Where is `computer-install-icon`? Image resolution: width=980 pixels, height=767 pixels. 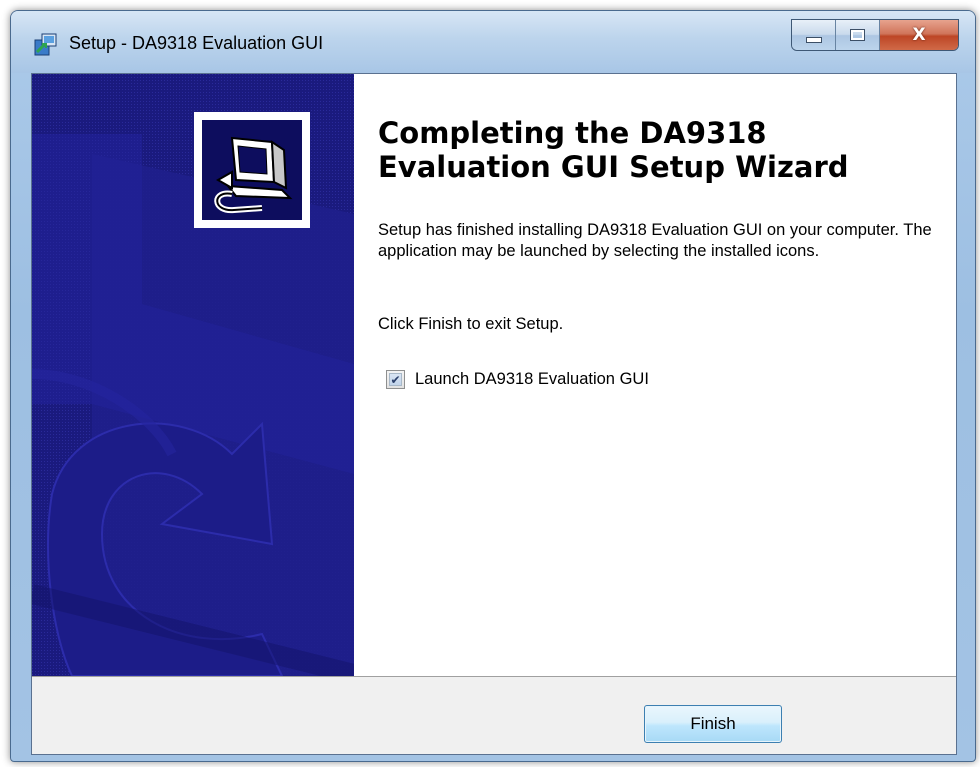 computer-install-icon is located at coordinates (252, 170).